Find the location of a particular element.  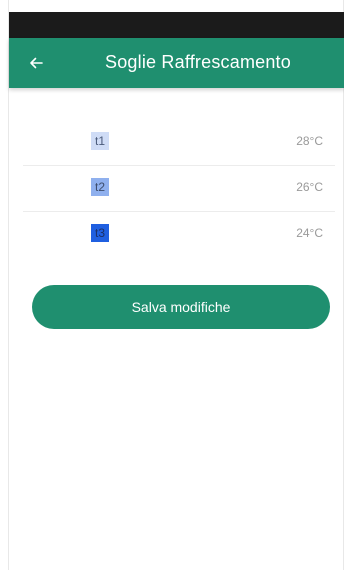

threshold-value: 28°C is located at coordinates (309, 141).